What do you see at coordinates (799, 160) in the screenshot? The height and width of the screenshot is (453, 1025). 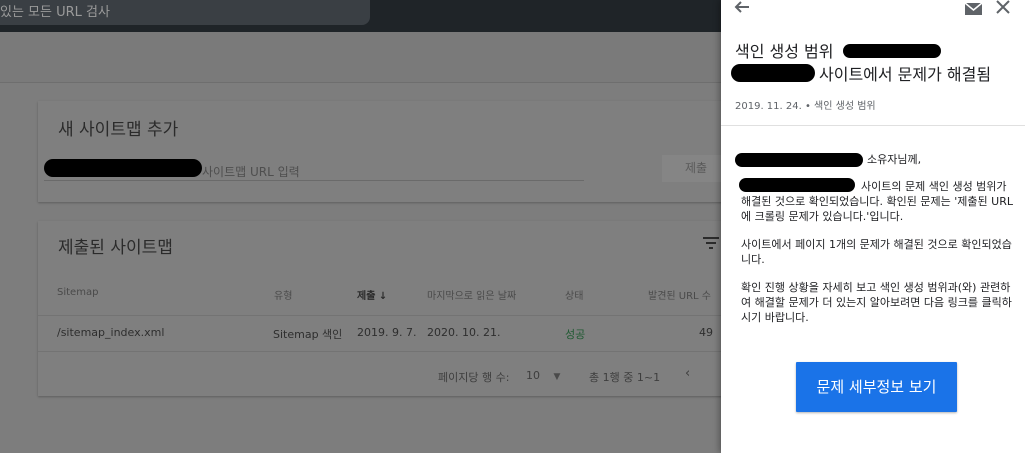 I see `redacted-owner` at bounding box center [799, 160].